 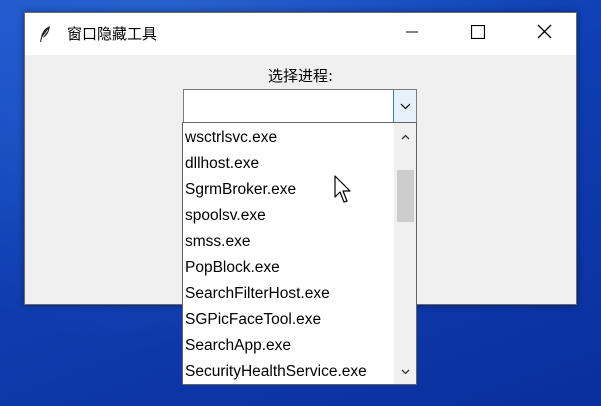 I want to click on chevron-up-icon, so click(x=405, y=136).